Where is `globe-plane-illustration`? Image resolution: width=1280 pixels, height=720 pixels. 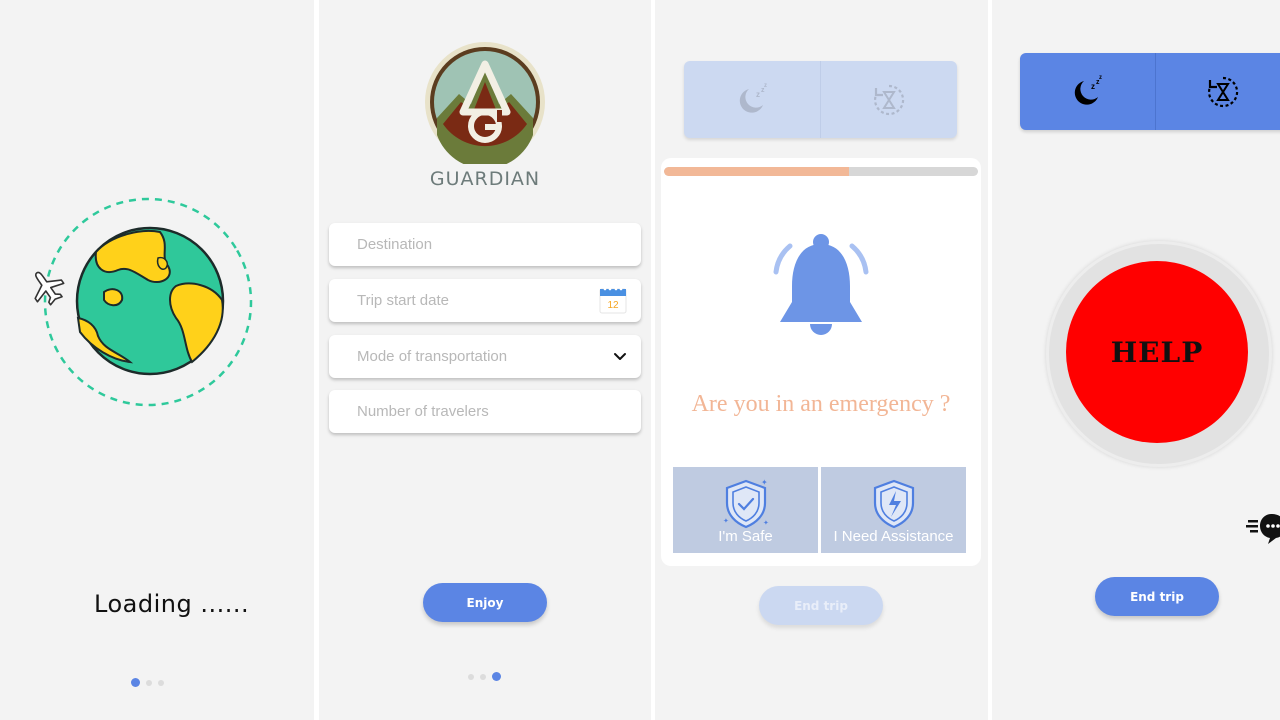
globe-plane-illustration is located at coordinates (143, 302).